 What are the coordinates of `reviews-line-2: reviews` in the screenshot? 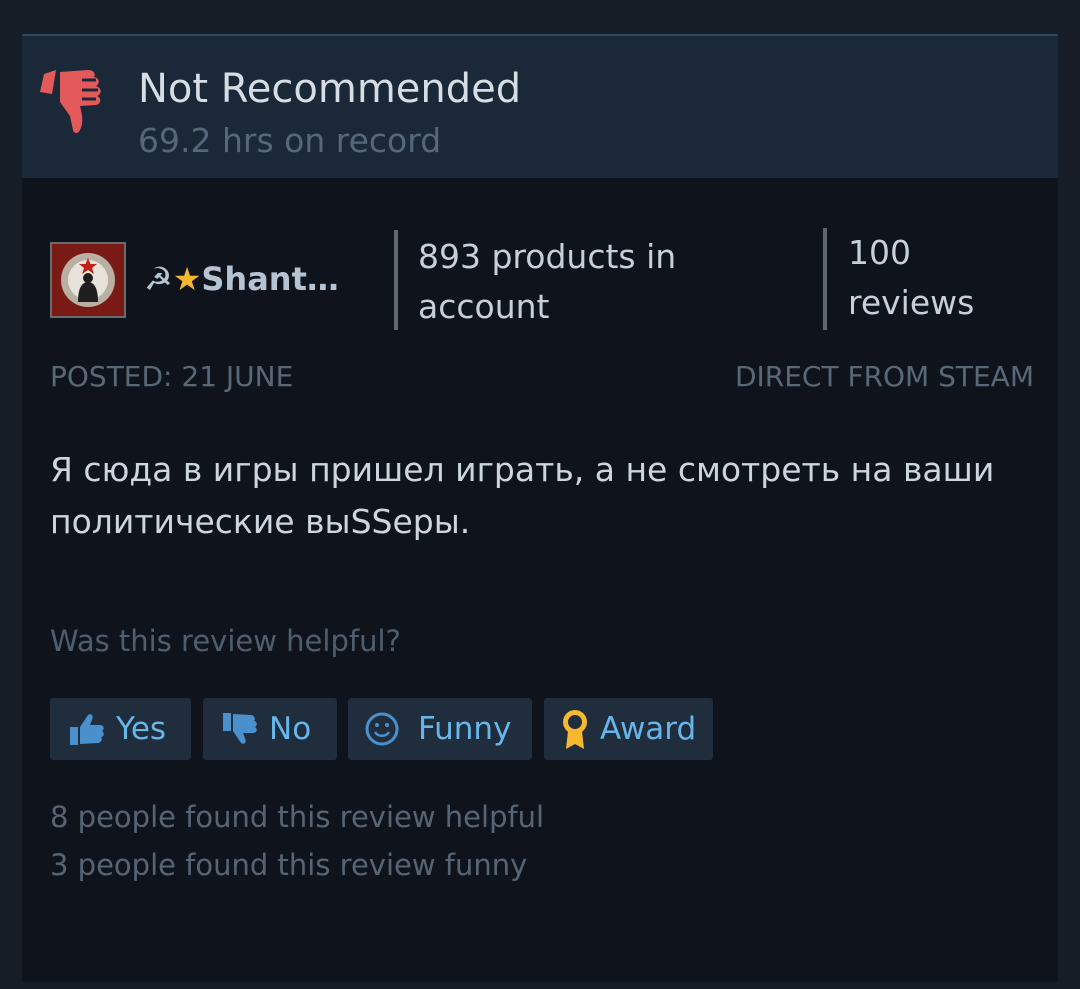 It's located at (911, 302).